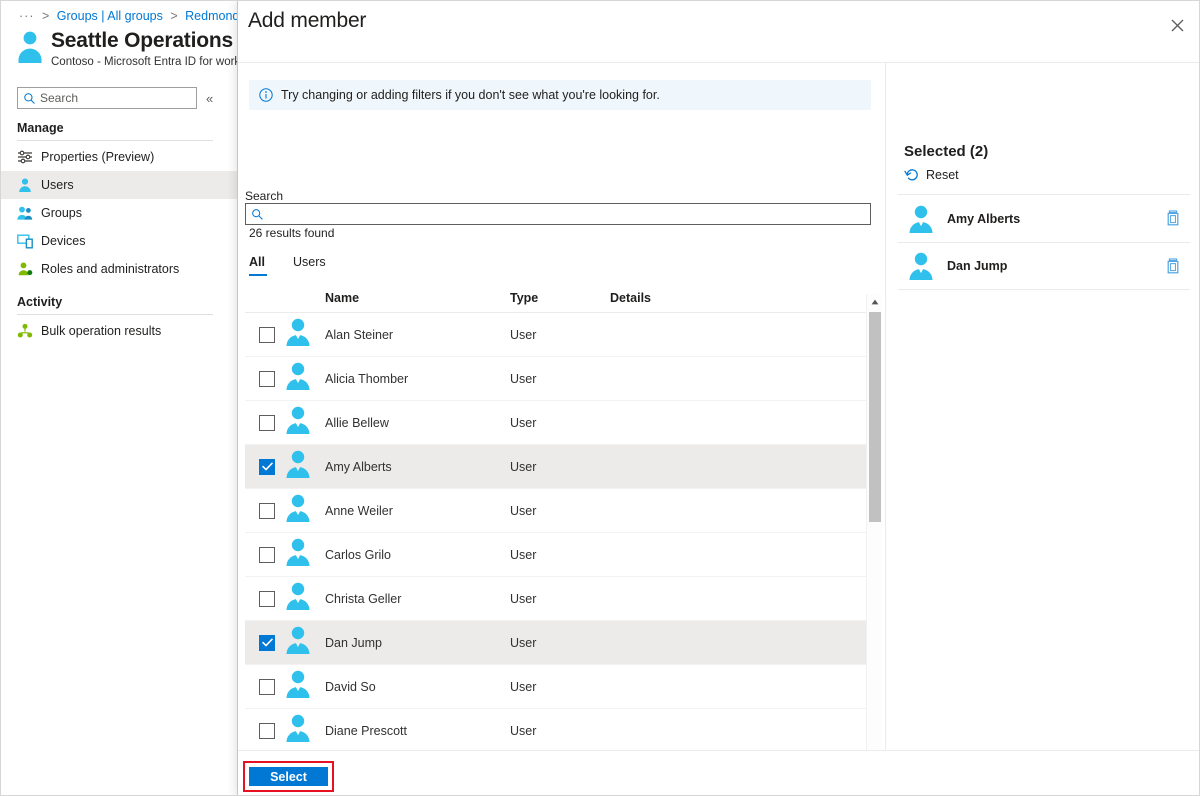  I want to click on row-name: Alan Steiner, so click(359, 334).